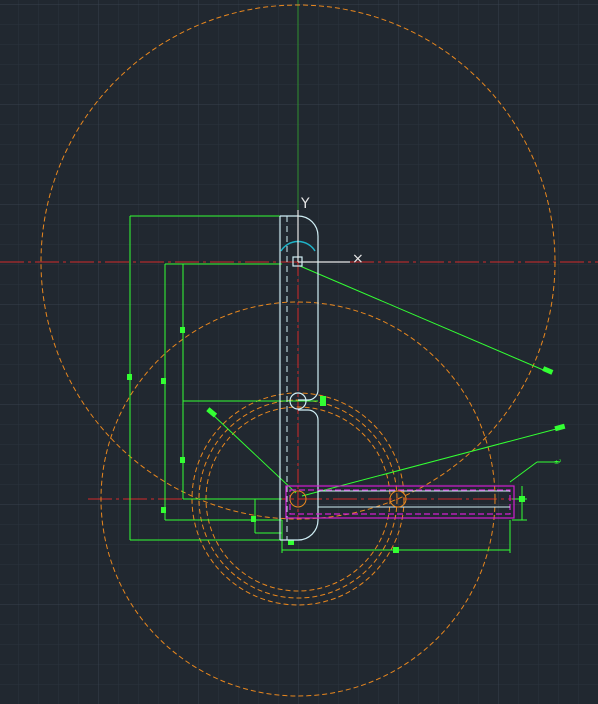  I want to click on dimension-text-right: ±², so click(558, 462).